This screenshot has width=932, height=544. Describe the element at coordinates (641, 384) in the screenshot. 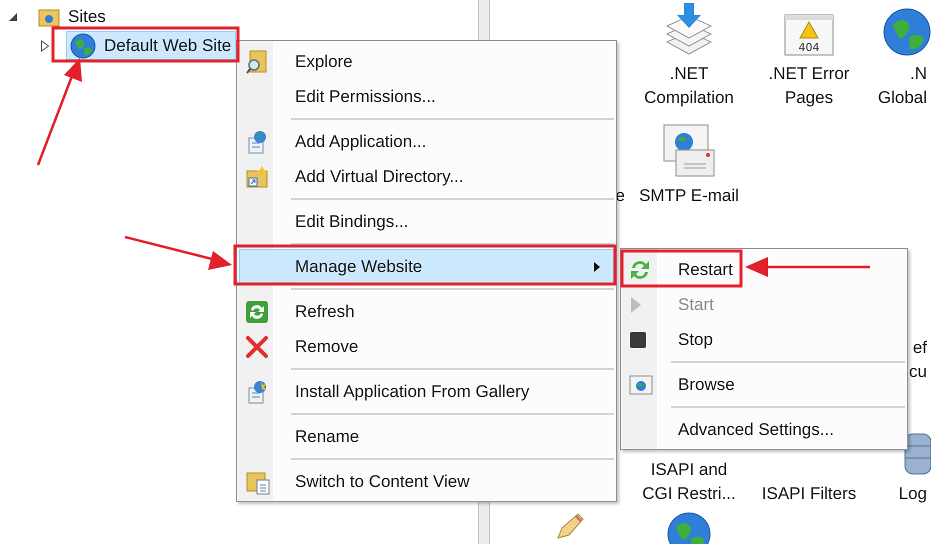

I see `browser-globe-icon` at that location.